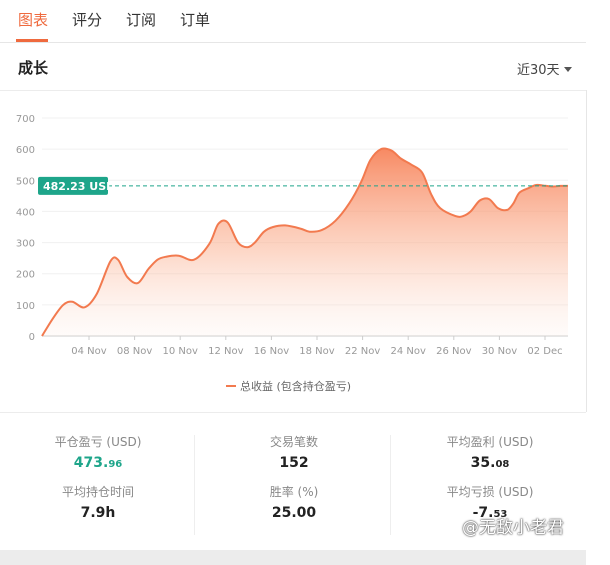  What do you see at coordinates (293, 66) in the screenshot?
I see `growth-section-header: 成长 近30天` at bounding box center [293, 66].